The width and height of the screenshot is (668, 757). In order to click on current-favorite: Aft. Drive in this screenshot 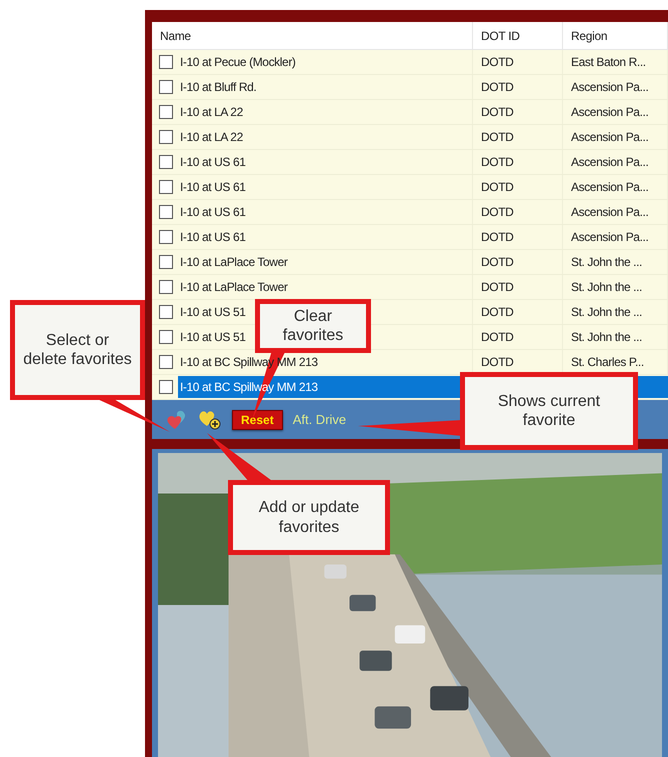, I will do `click(319, 419)`.